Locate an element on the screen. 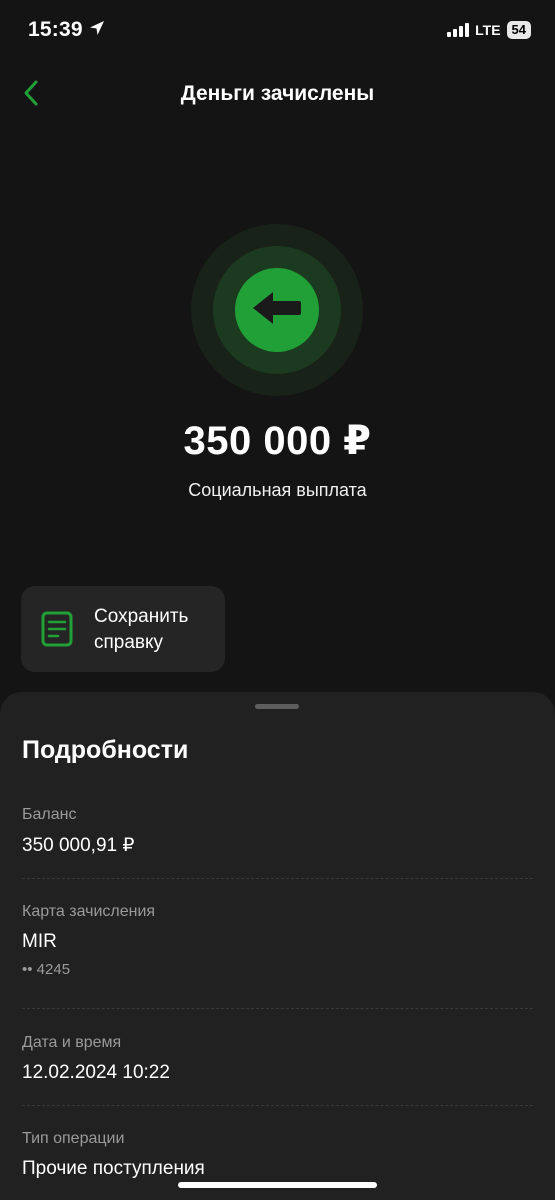 The height and width of the screenshot is (1200, 555). sheet-grabber is located at coordinates (277, 706).